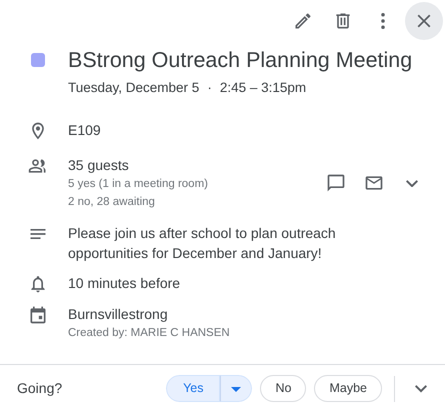 The height and width of the screenshot is (408, 445). What do you see at coordinates (38, 315) in the screenshot?
I see `calendar-icon` at bounding box center [38, 315].